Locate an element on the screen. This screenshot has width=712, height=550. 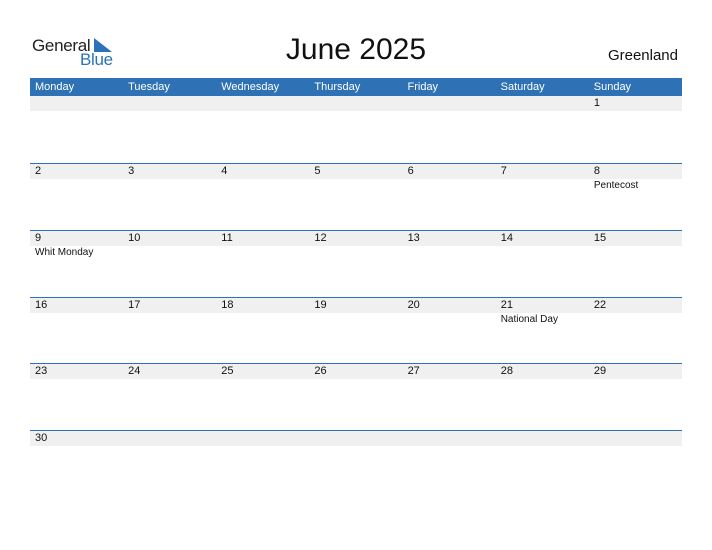
day-cell: 9 Whit Monday is located at coordinates (76, 264).